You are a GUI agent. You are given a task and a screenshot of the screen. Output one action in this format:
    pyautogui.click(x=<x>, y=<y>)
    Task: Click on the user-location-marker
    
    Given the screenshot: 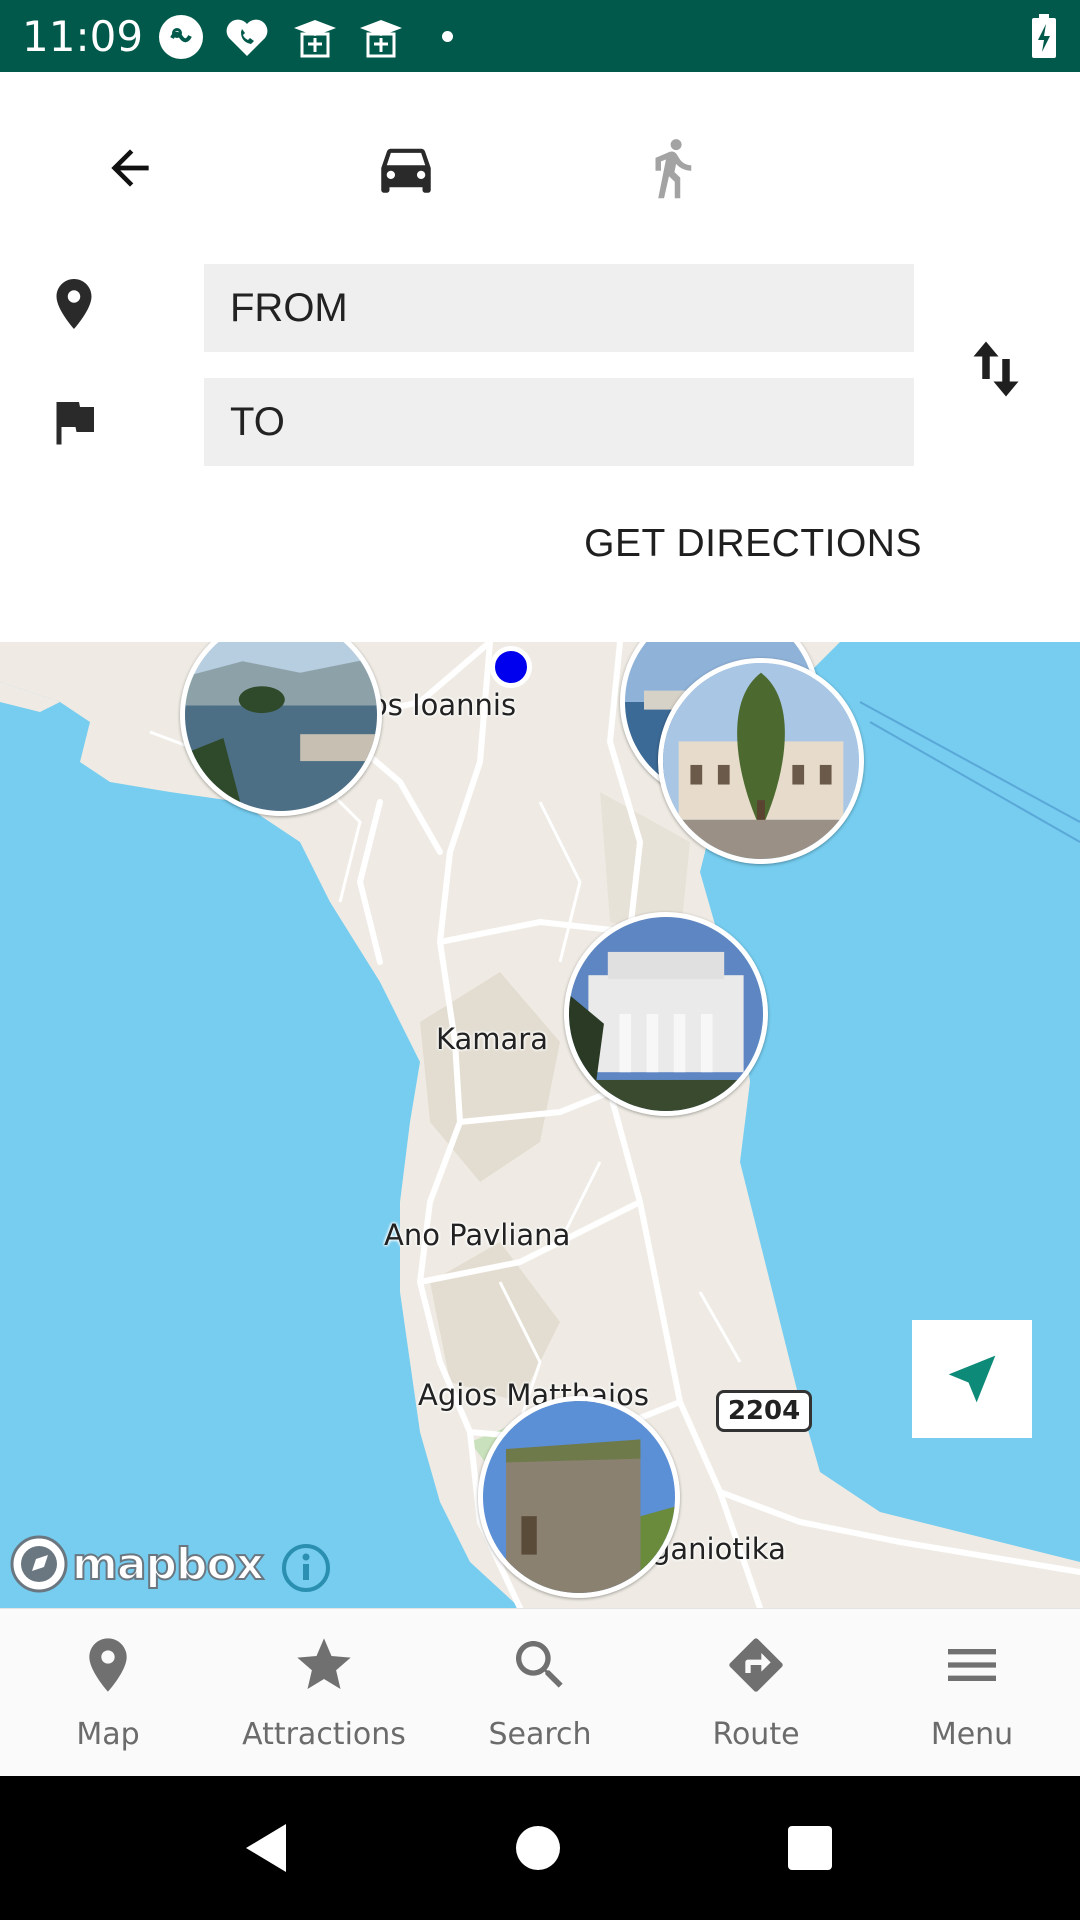 What is the action you would take?
    pyautogui.click(x=511, y=667)
    